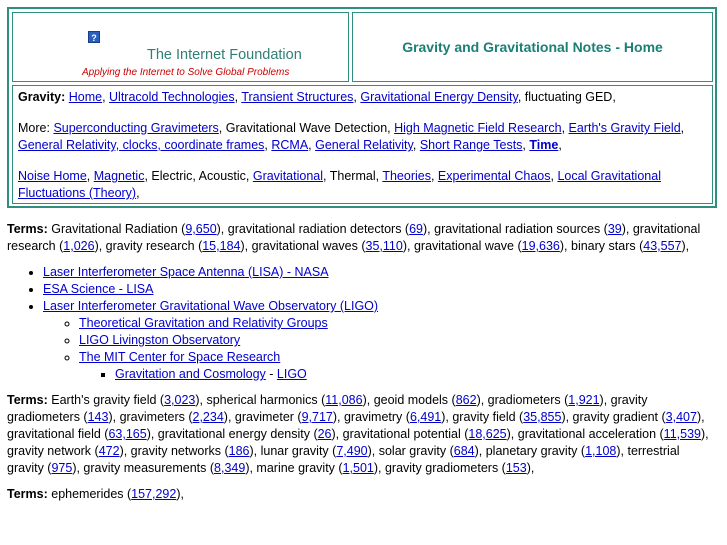  I want to click on magnetic-link: Magnetic, so click(119, 176).